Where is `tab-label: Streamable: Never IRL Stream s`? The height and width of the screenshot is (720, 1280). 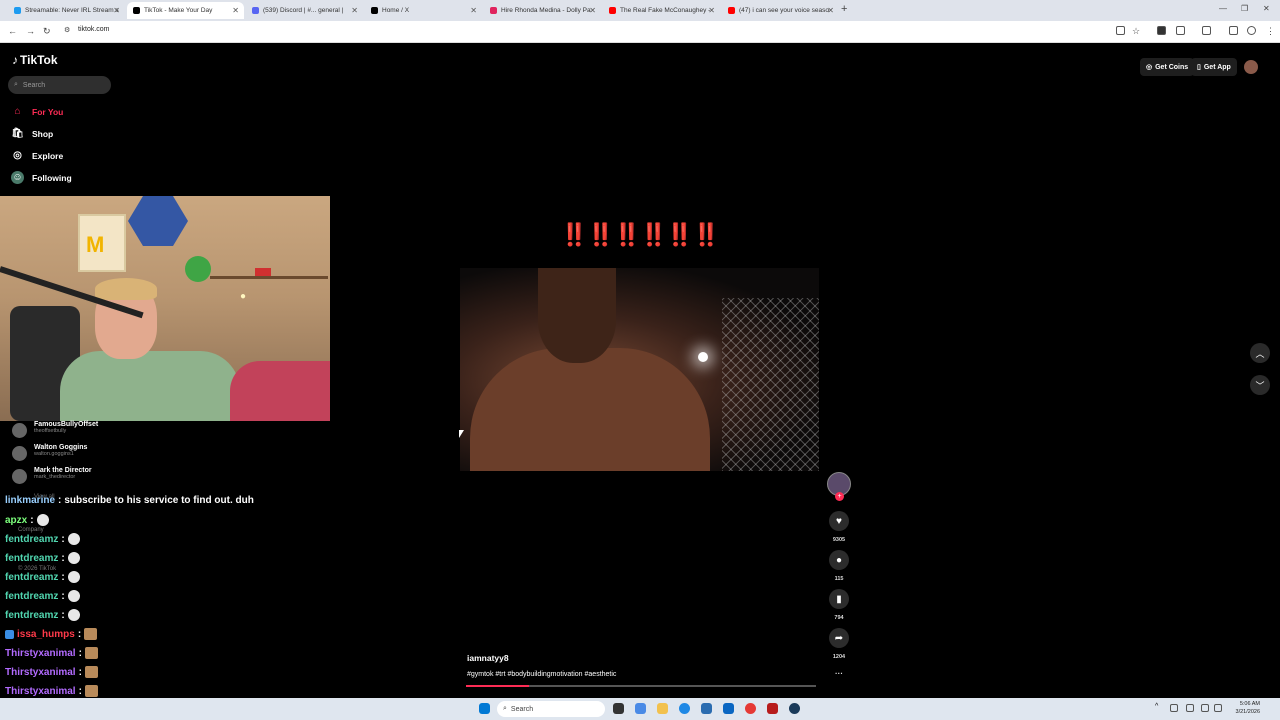 tab-label: Streamable: Never IRL Stream s is located at coordinates (72, 10).